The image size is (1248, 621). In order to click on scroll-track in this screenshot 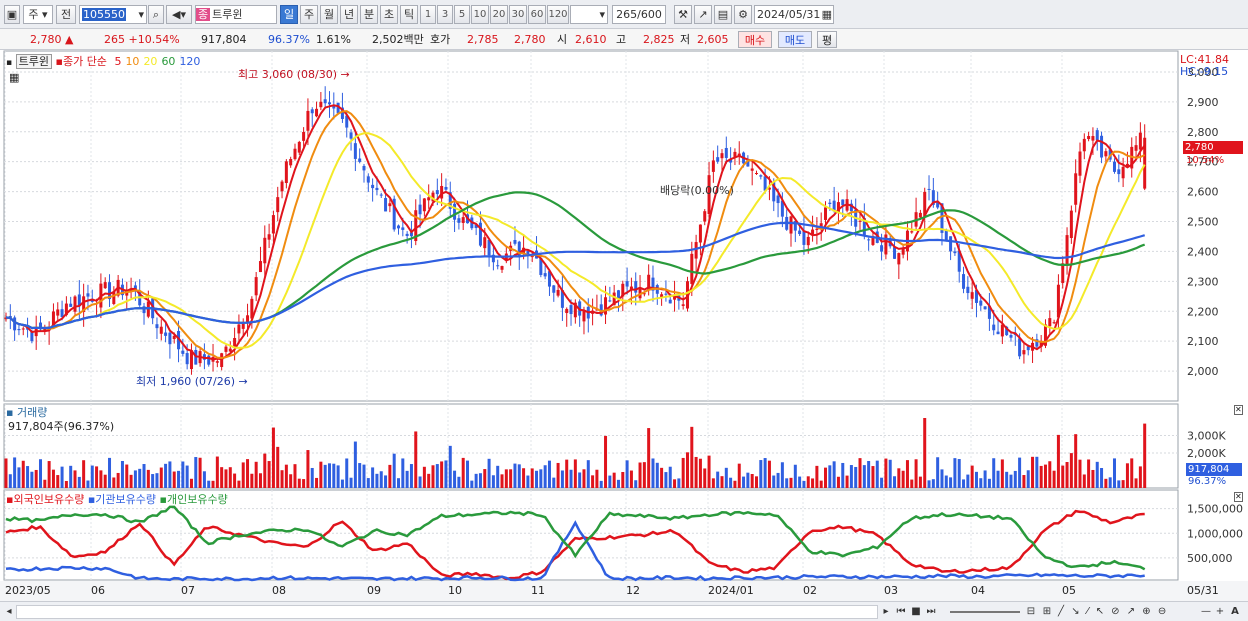, I will do `click(447, 612)`.